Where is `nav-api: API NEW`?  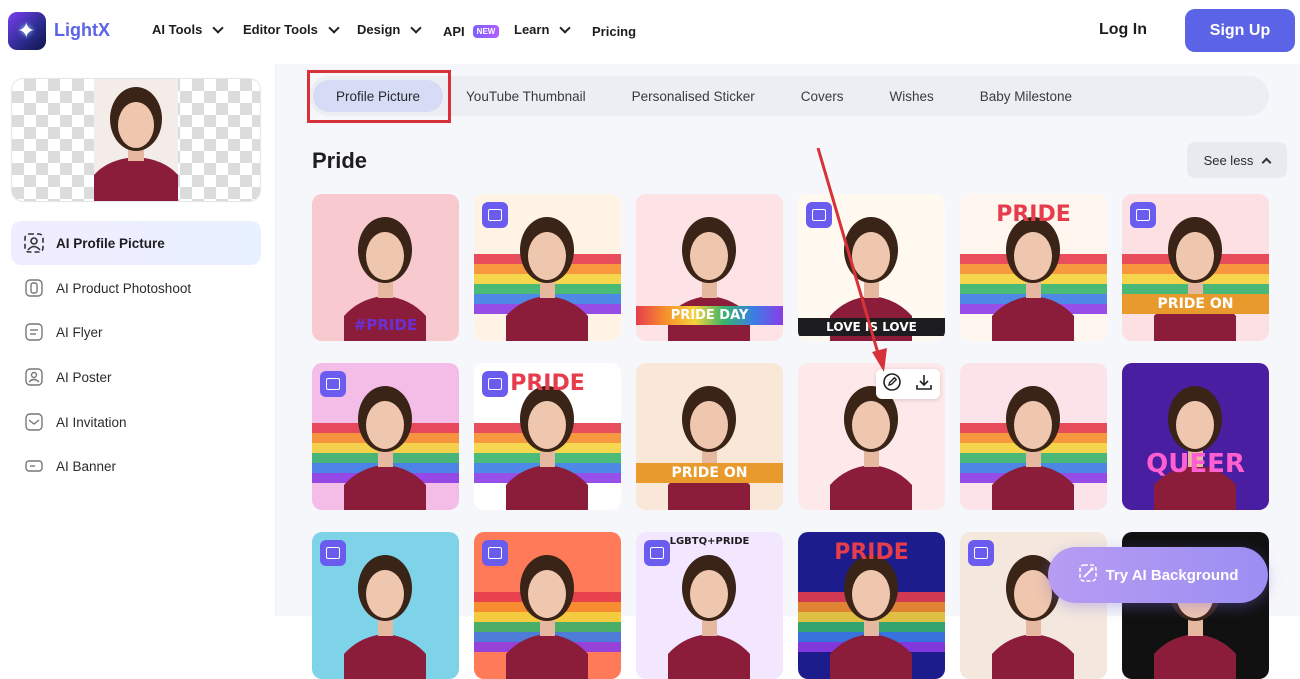 nav-api: API NEW is located at coordinates (471, 31).